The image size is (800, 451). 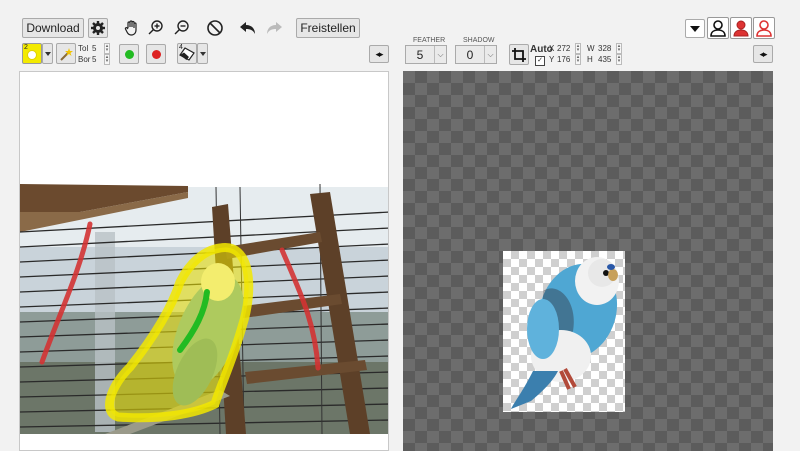 I want to click on user-mode-red-outline-button, so click(x=764, y=28).